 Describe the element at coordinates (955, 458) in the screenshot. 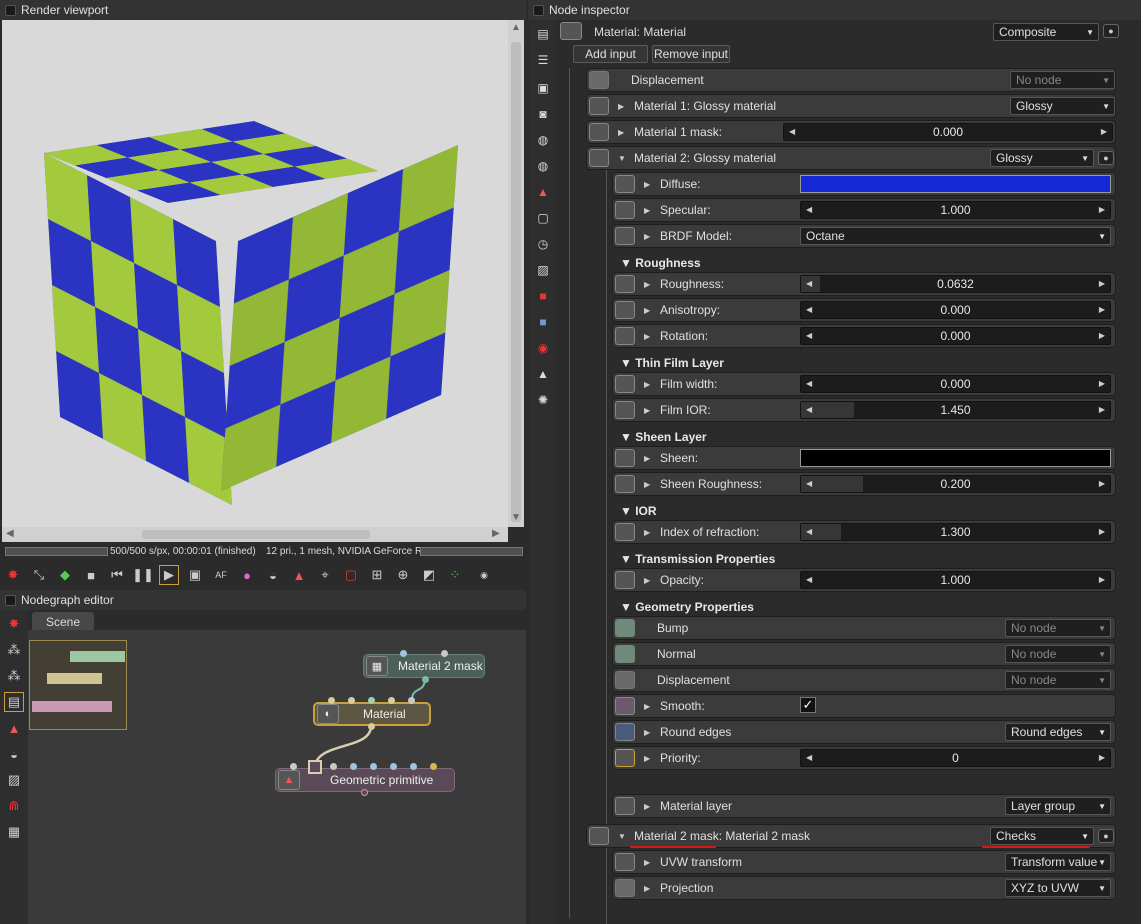

I see `sheen-color-swatch` at that location.